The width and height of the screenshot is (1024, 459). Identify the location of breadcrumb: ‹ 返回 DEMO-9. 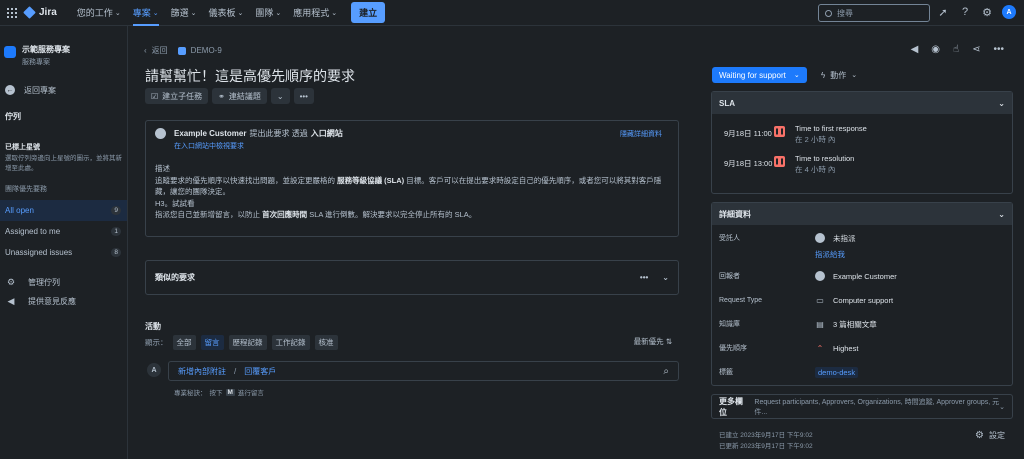
(183, 50).